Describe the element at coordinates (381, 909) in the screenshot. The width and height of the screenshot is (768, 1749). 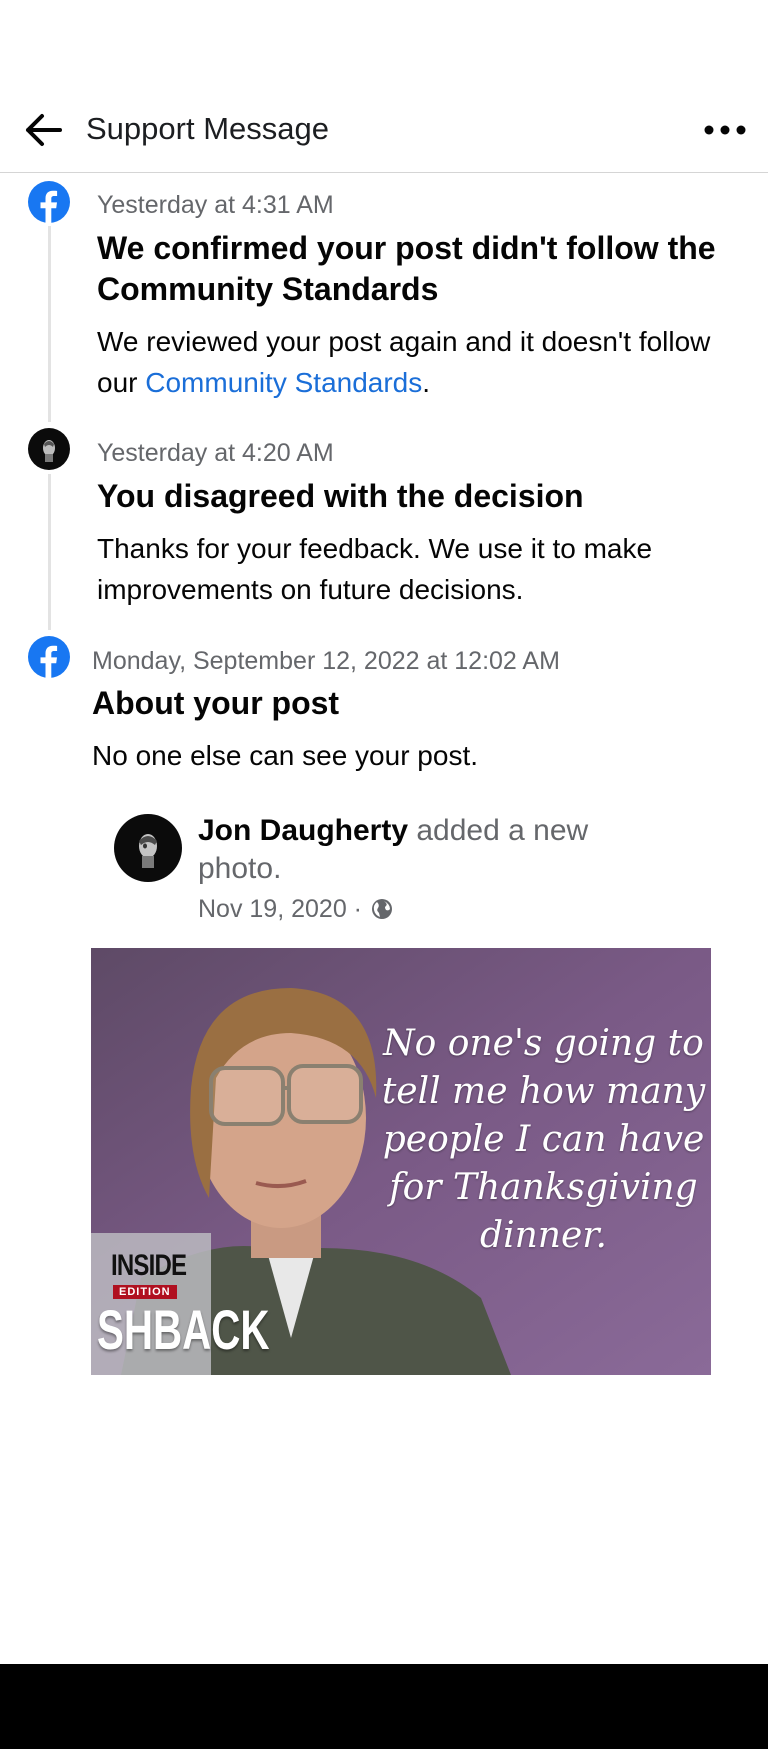
I see `globe-icon` at that location.